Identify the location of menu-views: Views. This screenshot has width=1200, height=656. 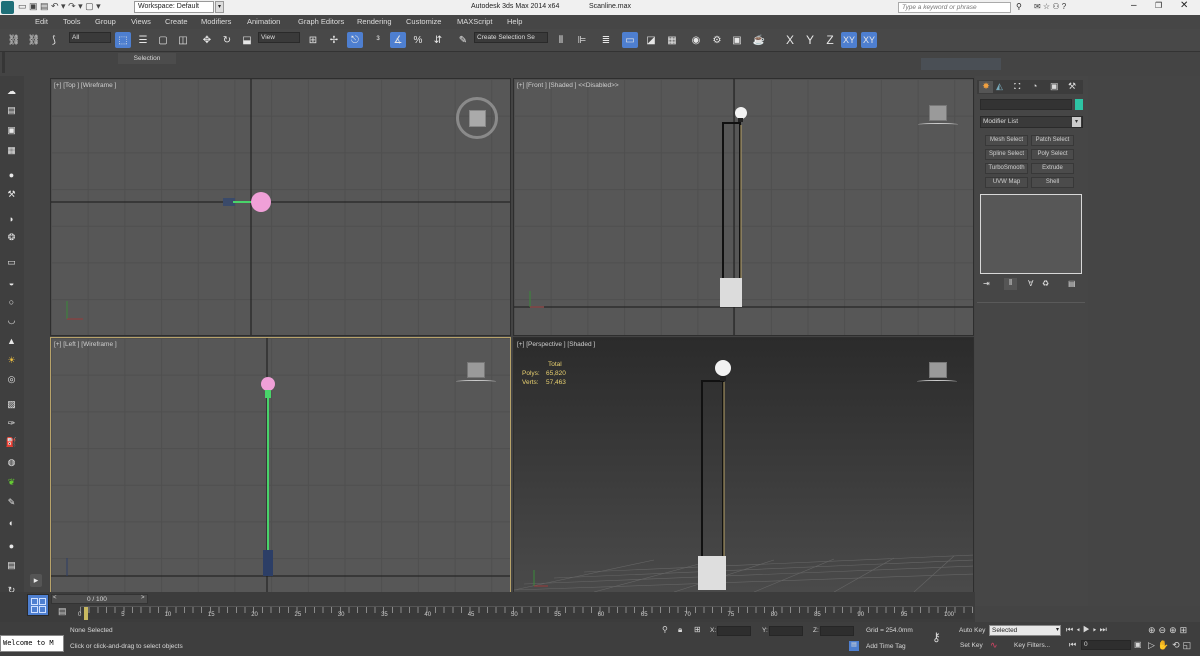
(141, 21).